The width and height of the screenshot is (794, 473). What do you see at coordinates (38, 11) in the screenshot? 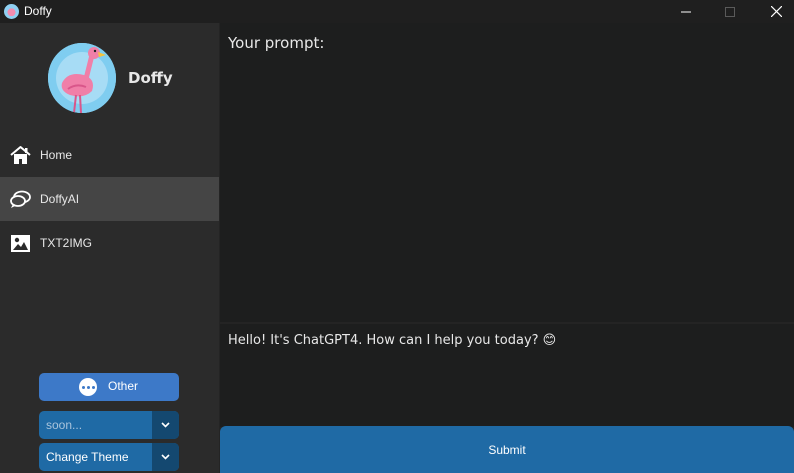
I see `window-title: Doffy` at bounding box center [38, 11].